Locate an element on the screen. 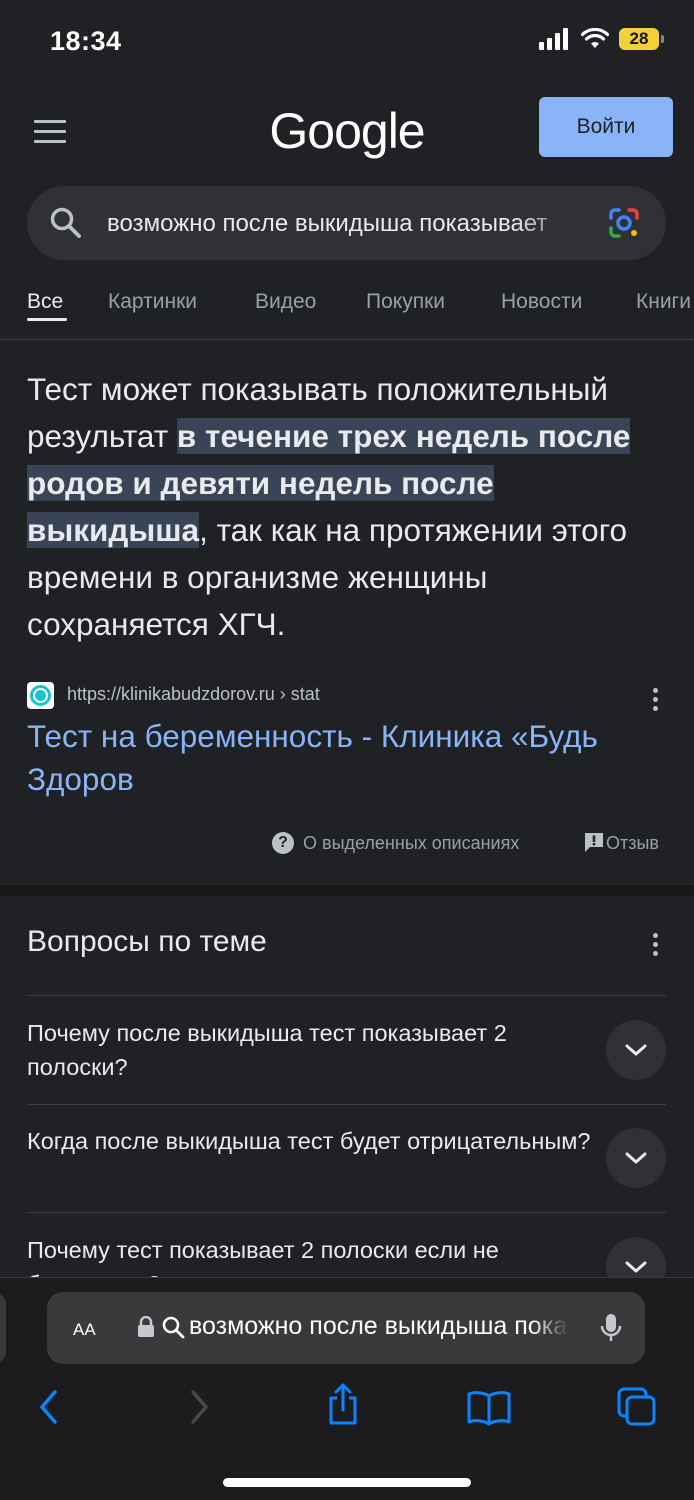 This screenshot has height=1500, width=694. home-indicator is located at coordinates (347, 1482).